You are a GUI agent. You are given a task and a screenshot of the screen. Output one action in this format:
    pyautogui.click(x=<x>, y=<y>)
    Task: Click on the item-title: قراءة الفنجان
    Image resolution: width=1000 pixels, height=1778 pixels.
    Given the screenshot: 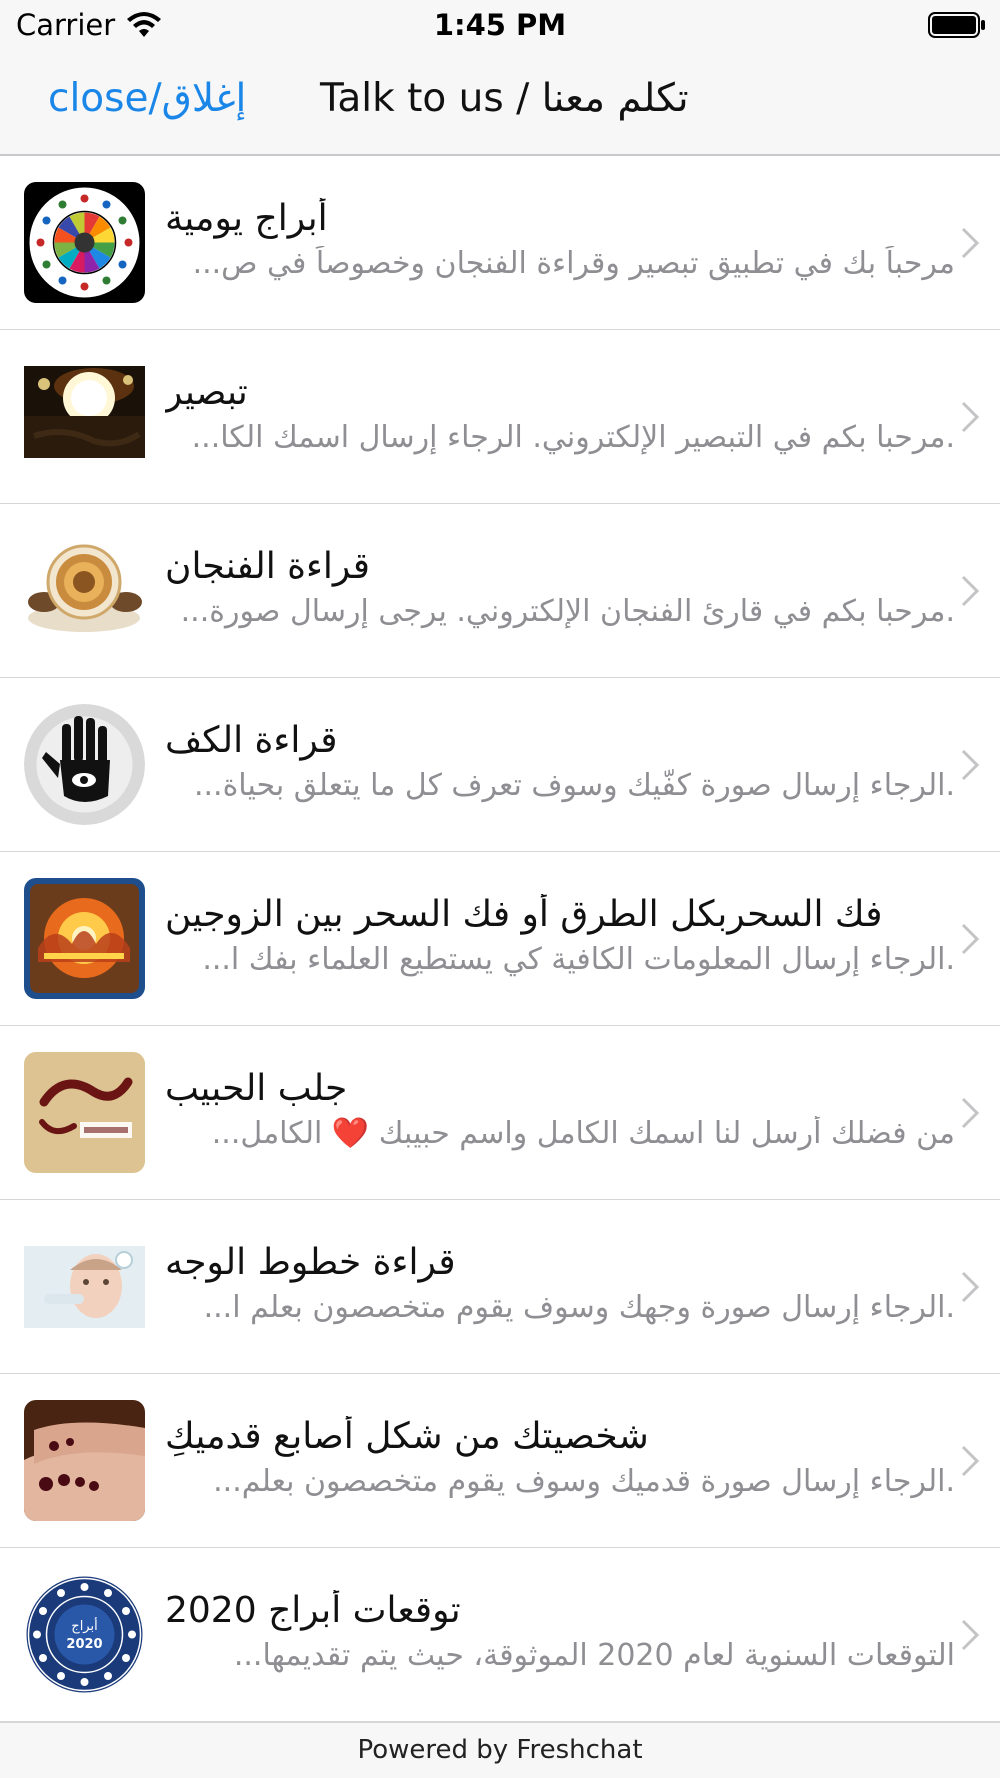 What is the action you would take?
    pyautogui.click(x=267, y=566)
    